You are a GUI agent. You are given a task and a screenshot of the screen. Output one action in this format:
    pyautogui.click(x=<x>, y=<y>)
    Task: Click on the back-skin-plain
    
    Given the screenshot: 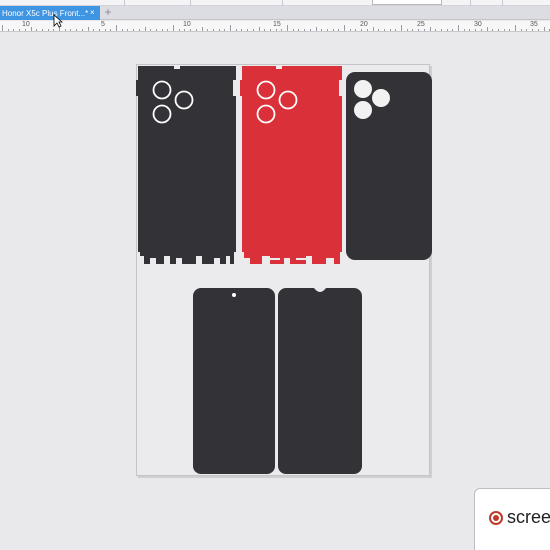 What is the action you would take?
    pyautogui.click(x=389, y=166)
    